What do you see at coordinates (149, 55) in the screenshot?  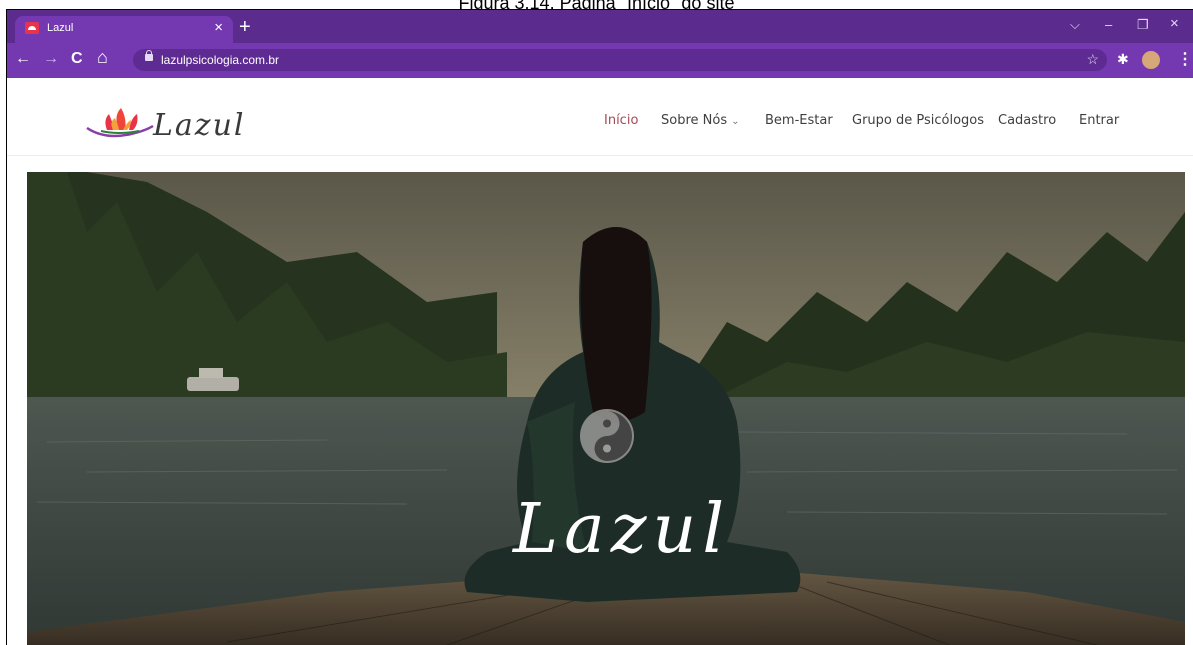 I see `lock-icon` at bounding box center [149, 55].